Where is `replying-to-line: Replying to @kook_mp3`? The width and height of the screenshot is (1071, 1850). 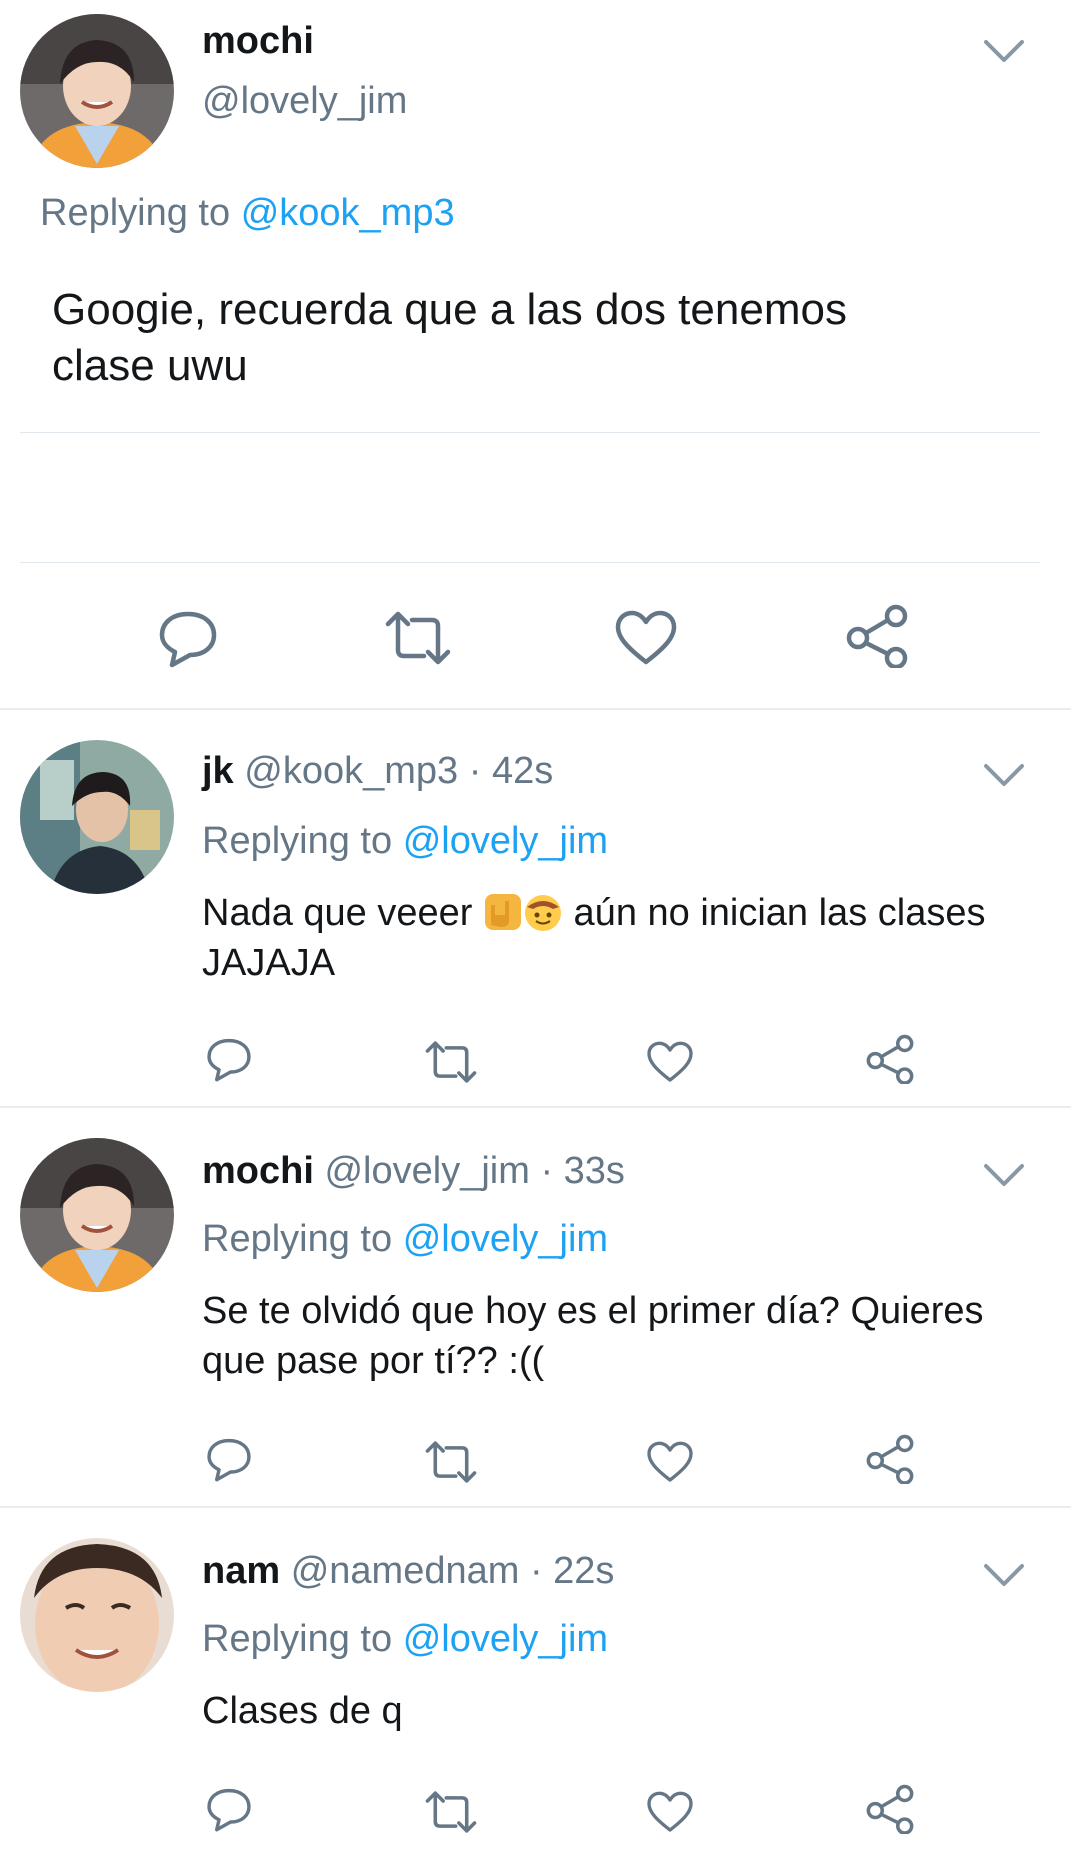
replying-to-line: Replying to @kook_mp3 is located at coordinates (247, 213).